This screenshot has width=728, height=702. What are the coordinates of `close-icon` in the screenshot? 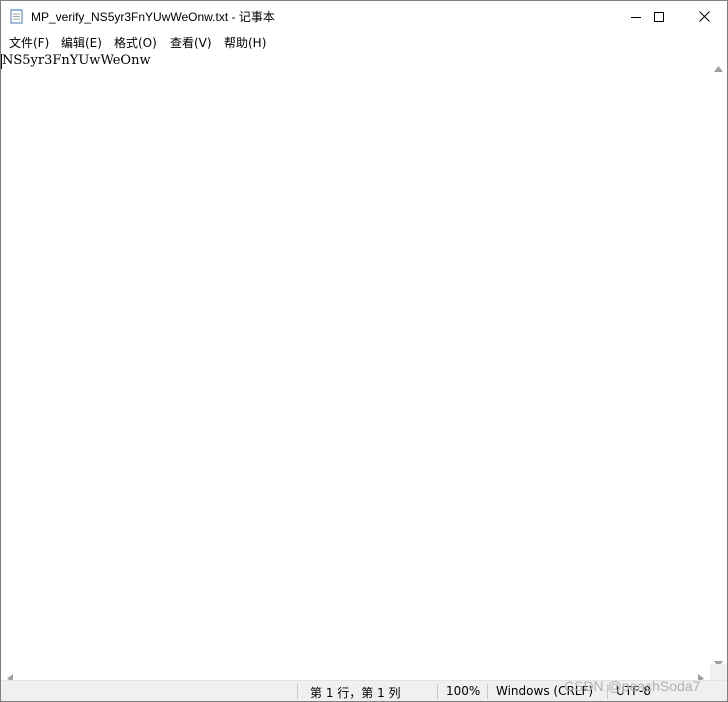 It's located at (704, 16).